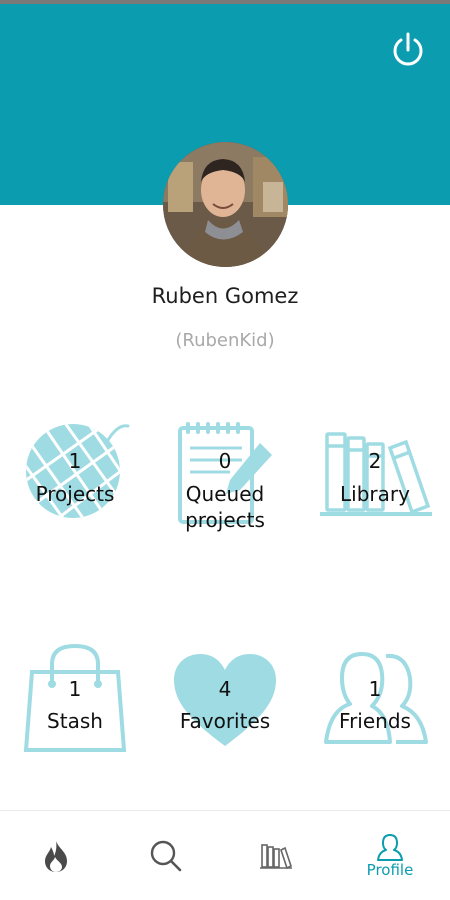 This screenshot has height=900, width=450. I want to click on power-button, so click(408, 50).